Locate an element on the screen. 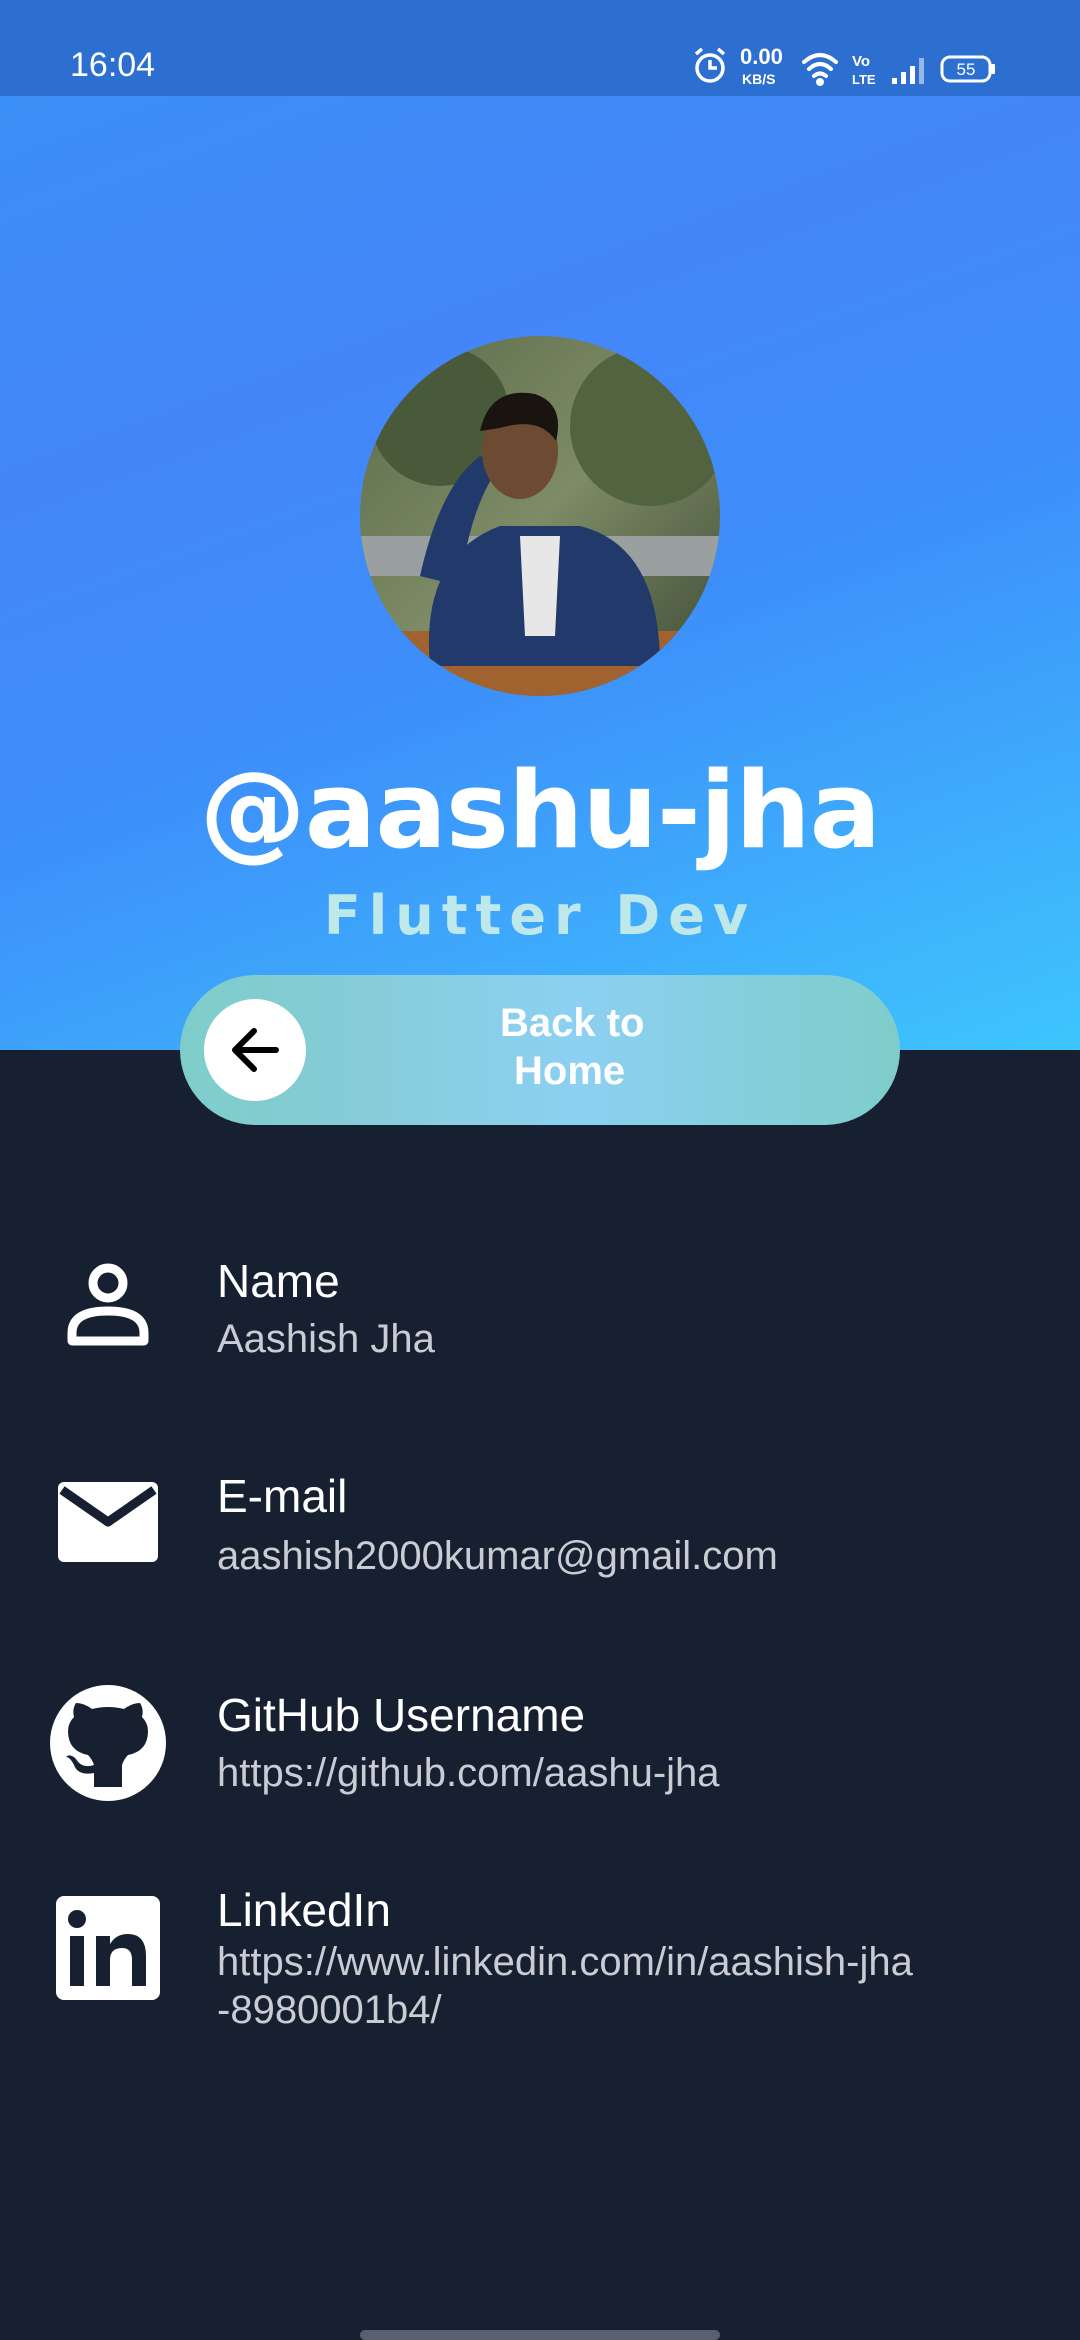  info-title-name: Name is located at coordinates (278, 1281).